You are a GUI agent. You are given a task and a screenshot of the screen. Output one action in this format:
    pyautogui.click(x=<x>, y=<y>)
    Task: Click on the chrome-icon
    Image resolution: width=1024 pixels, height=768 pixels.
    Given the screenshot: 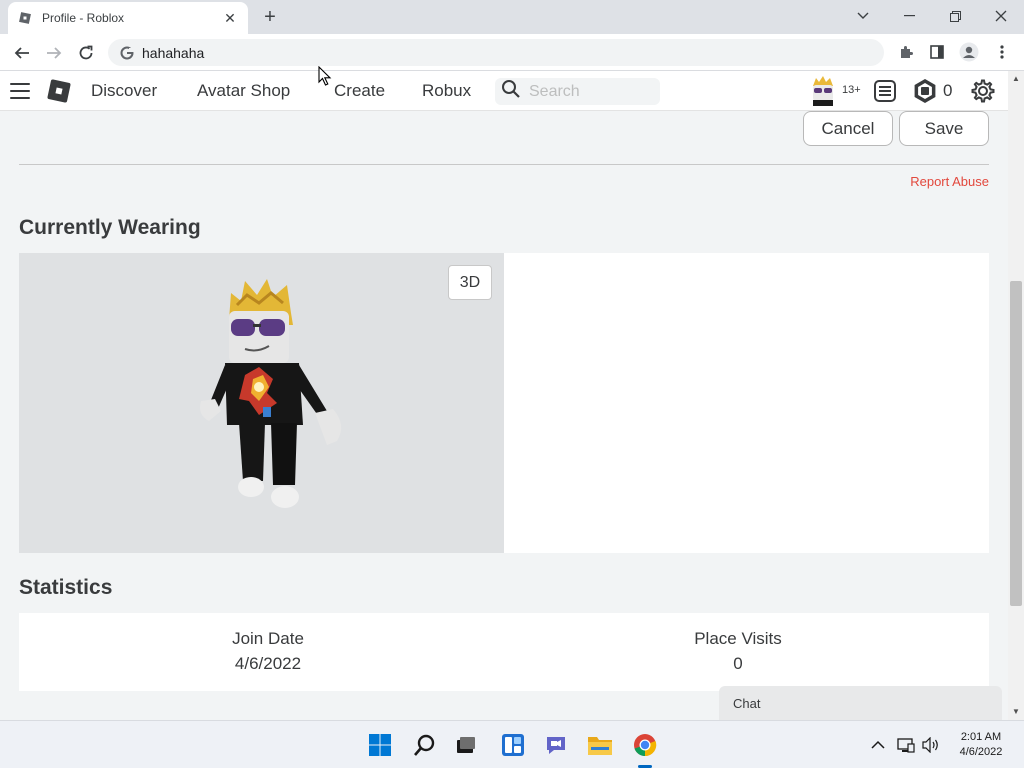 What is the action you would take?
    pyautogui.click(x=645, y=745)
    